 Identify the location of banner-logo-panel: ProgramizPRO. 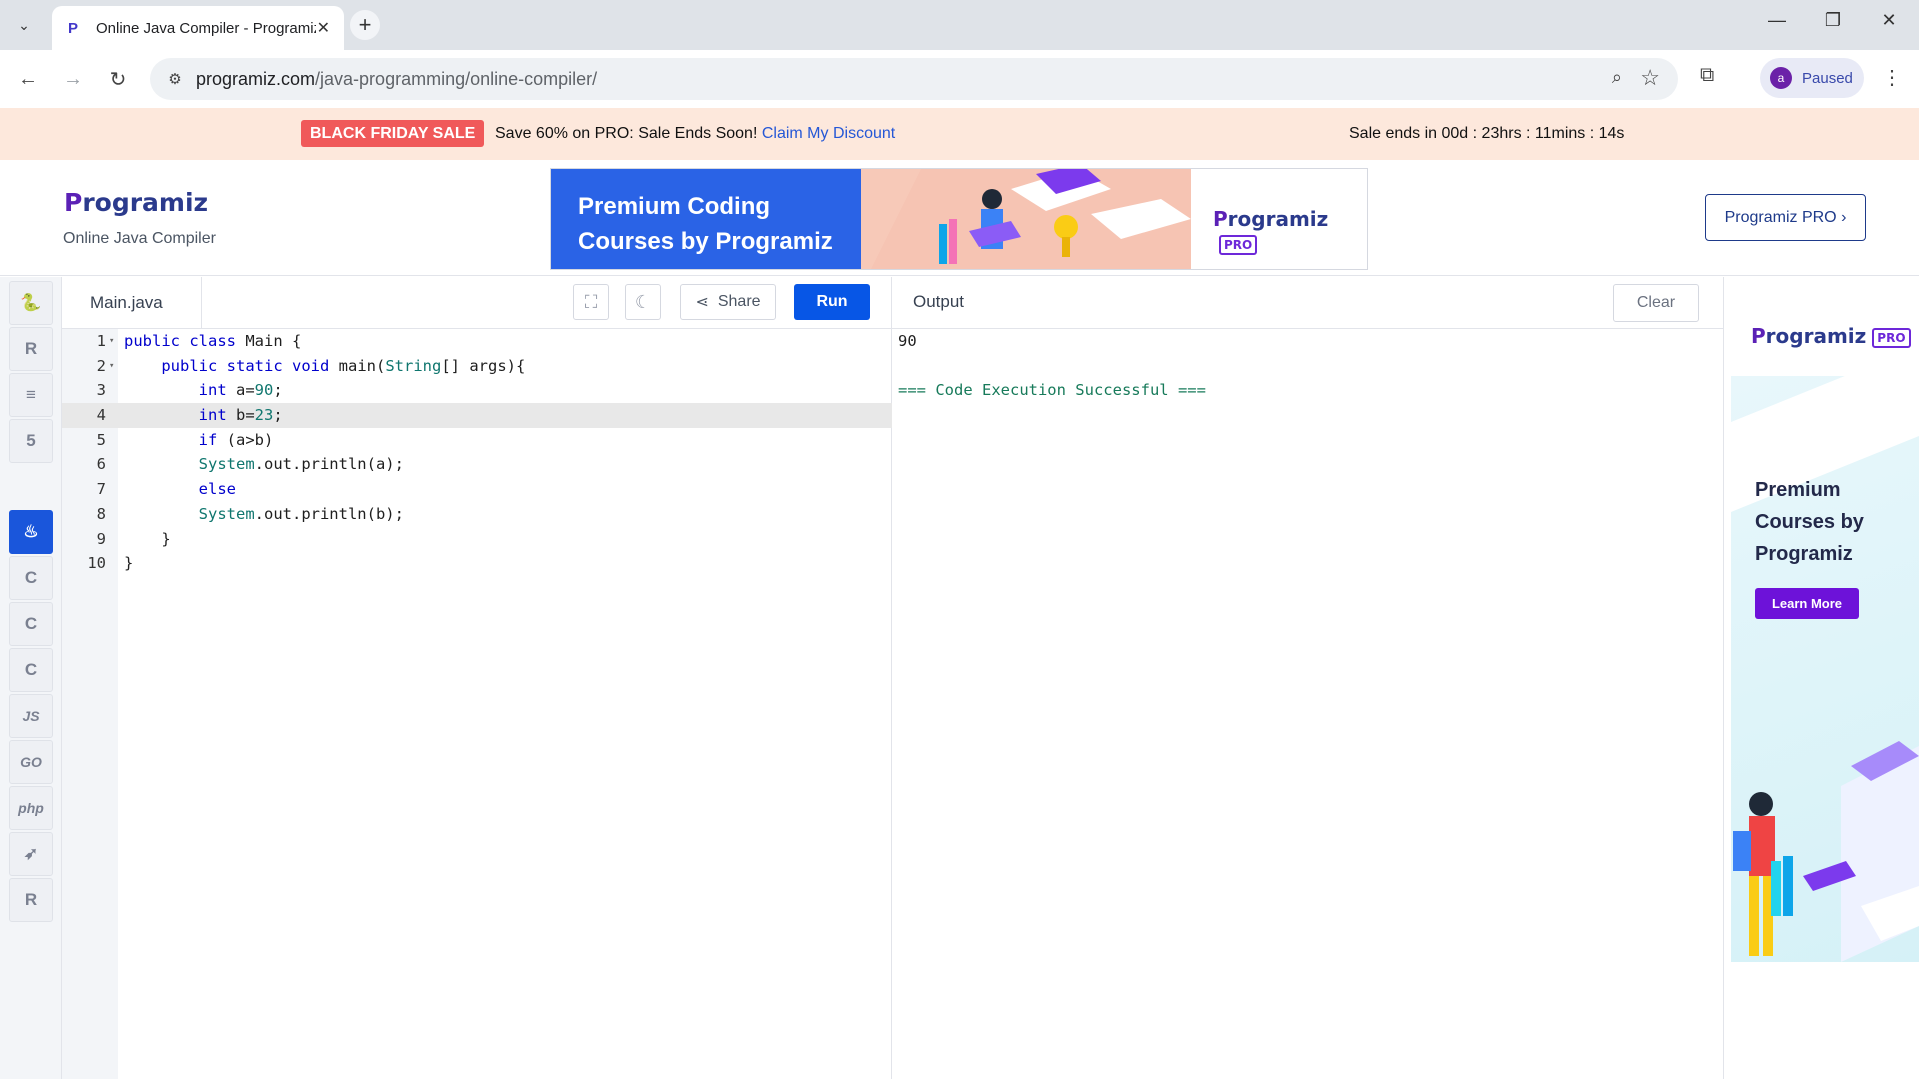
(1279, 219).